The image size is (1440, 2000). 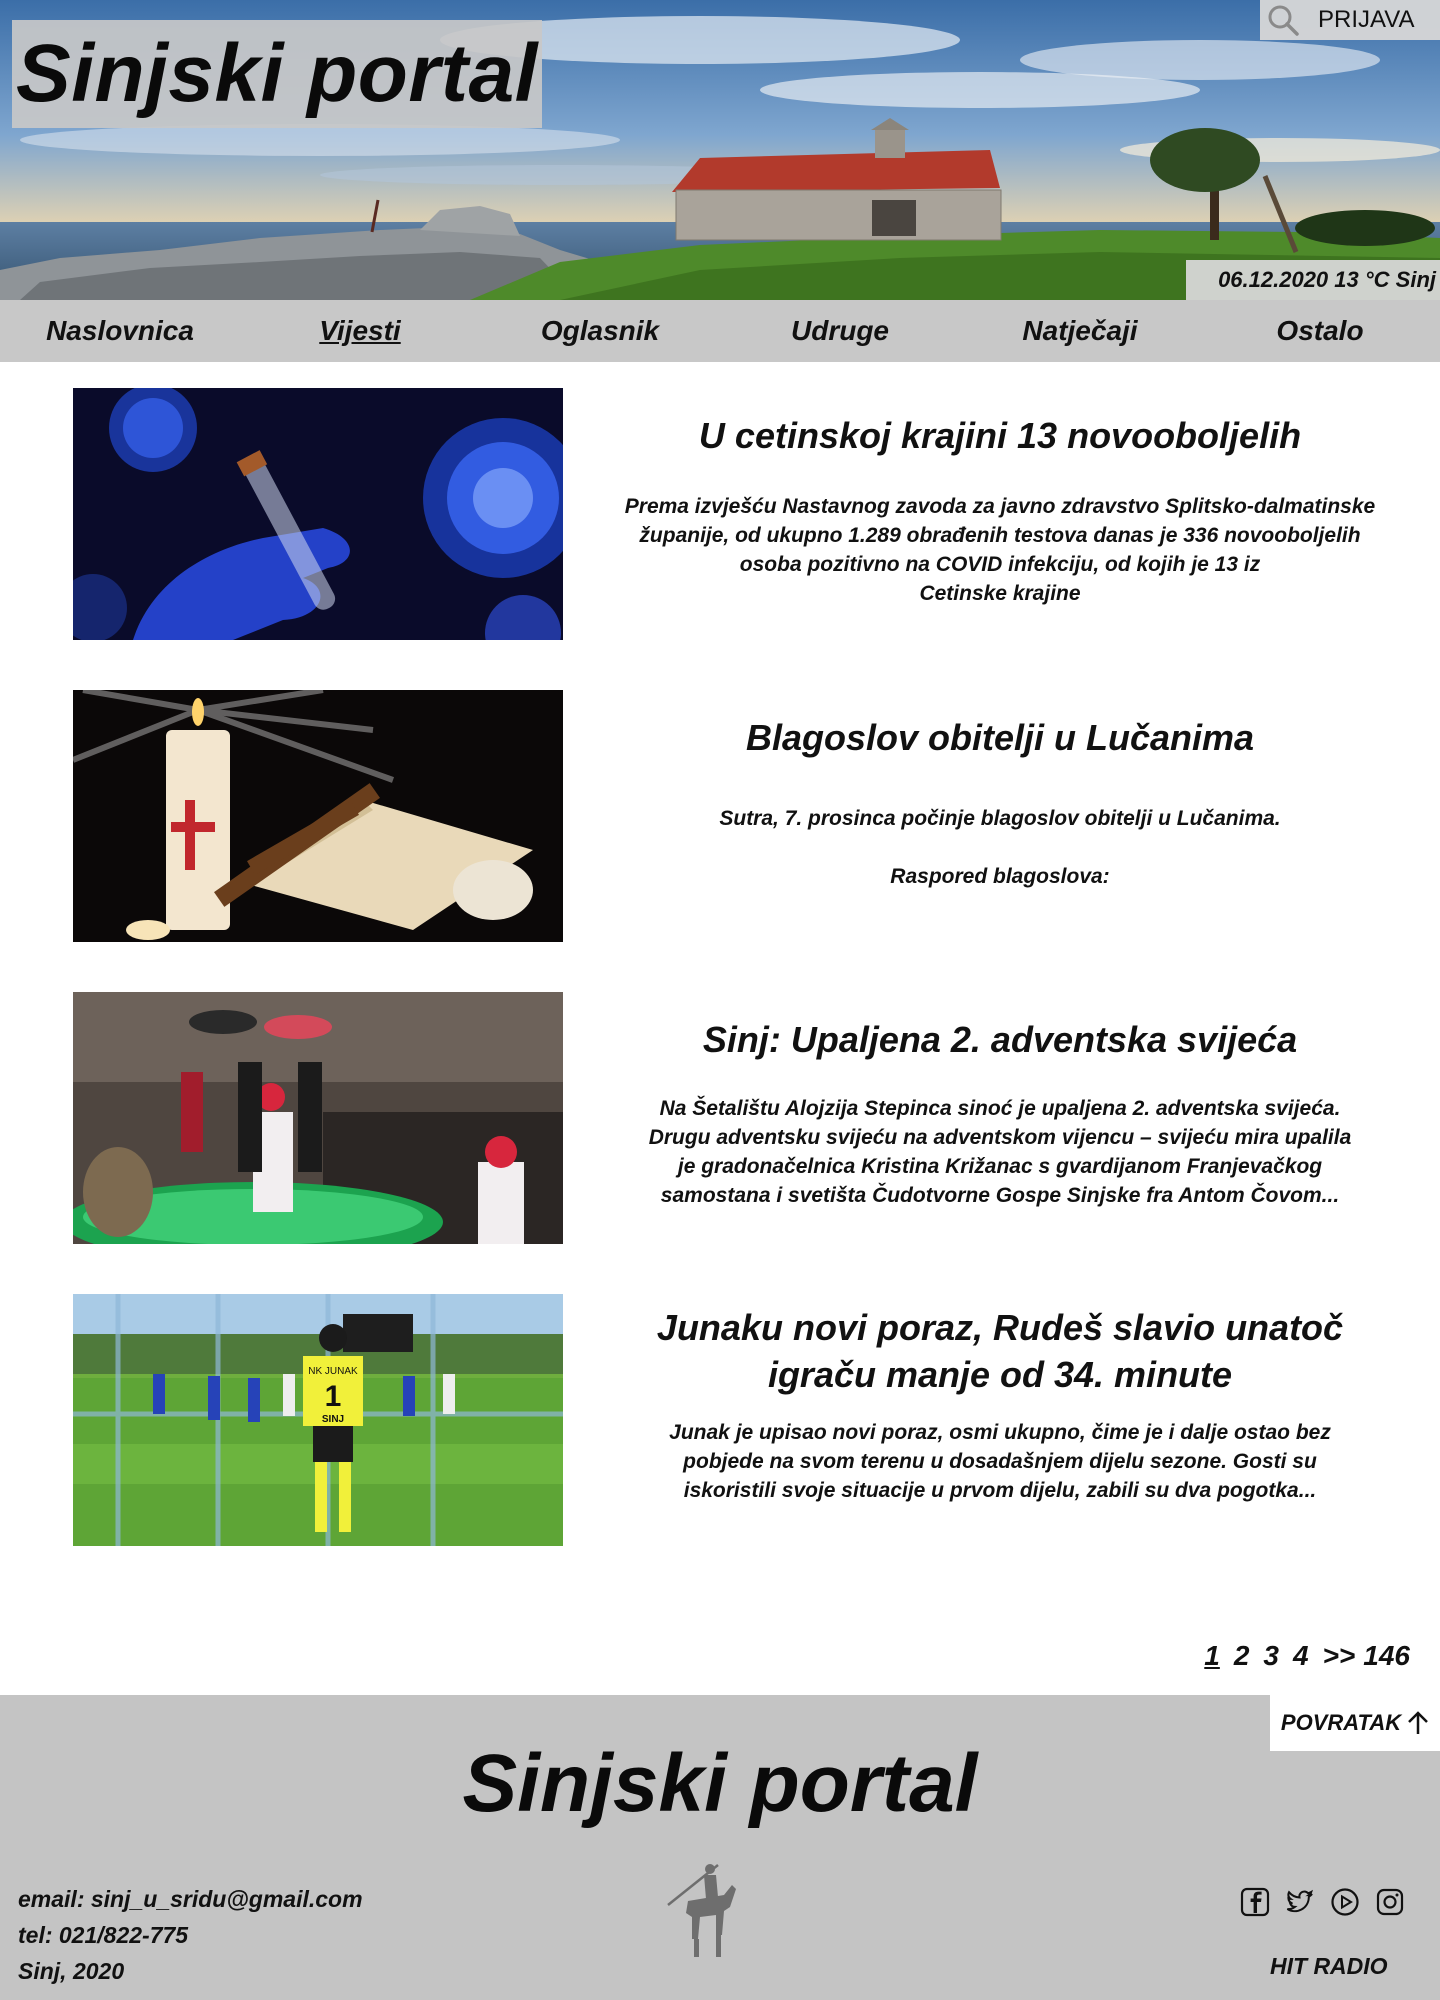 I want to click on login-bar: PRIJAVA, so click(x=1350, y=20).